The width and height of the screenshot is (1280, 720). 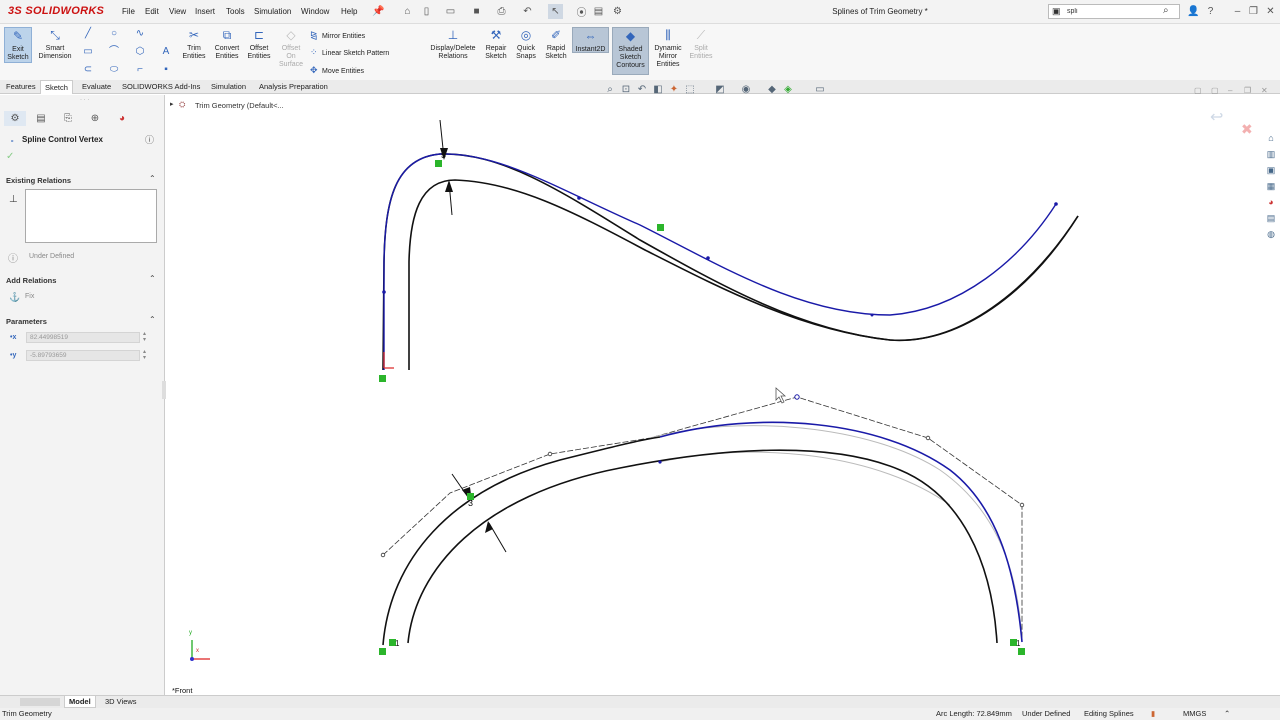 What do you see at coordinates (152, 178) in the screenshot?
I see `collapse-existing-relations-icon: ⌃` at bounding box center [152, 178].